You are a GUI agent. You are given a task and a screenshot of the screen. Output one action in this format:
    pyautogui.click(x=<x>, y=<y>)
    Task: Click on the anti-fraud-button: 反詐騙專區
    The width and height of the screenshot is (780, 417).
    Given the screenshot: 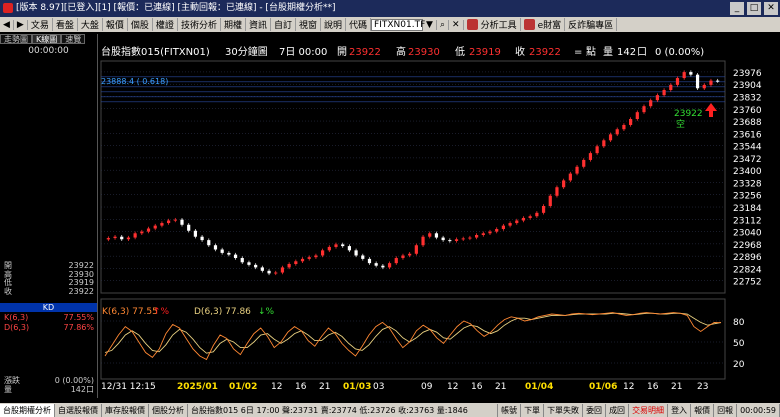 What is the action you would take?
    pyautogui.click(x=591, y=24)
    